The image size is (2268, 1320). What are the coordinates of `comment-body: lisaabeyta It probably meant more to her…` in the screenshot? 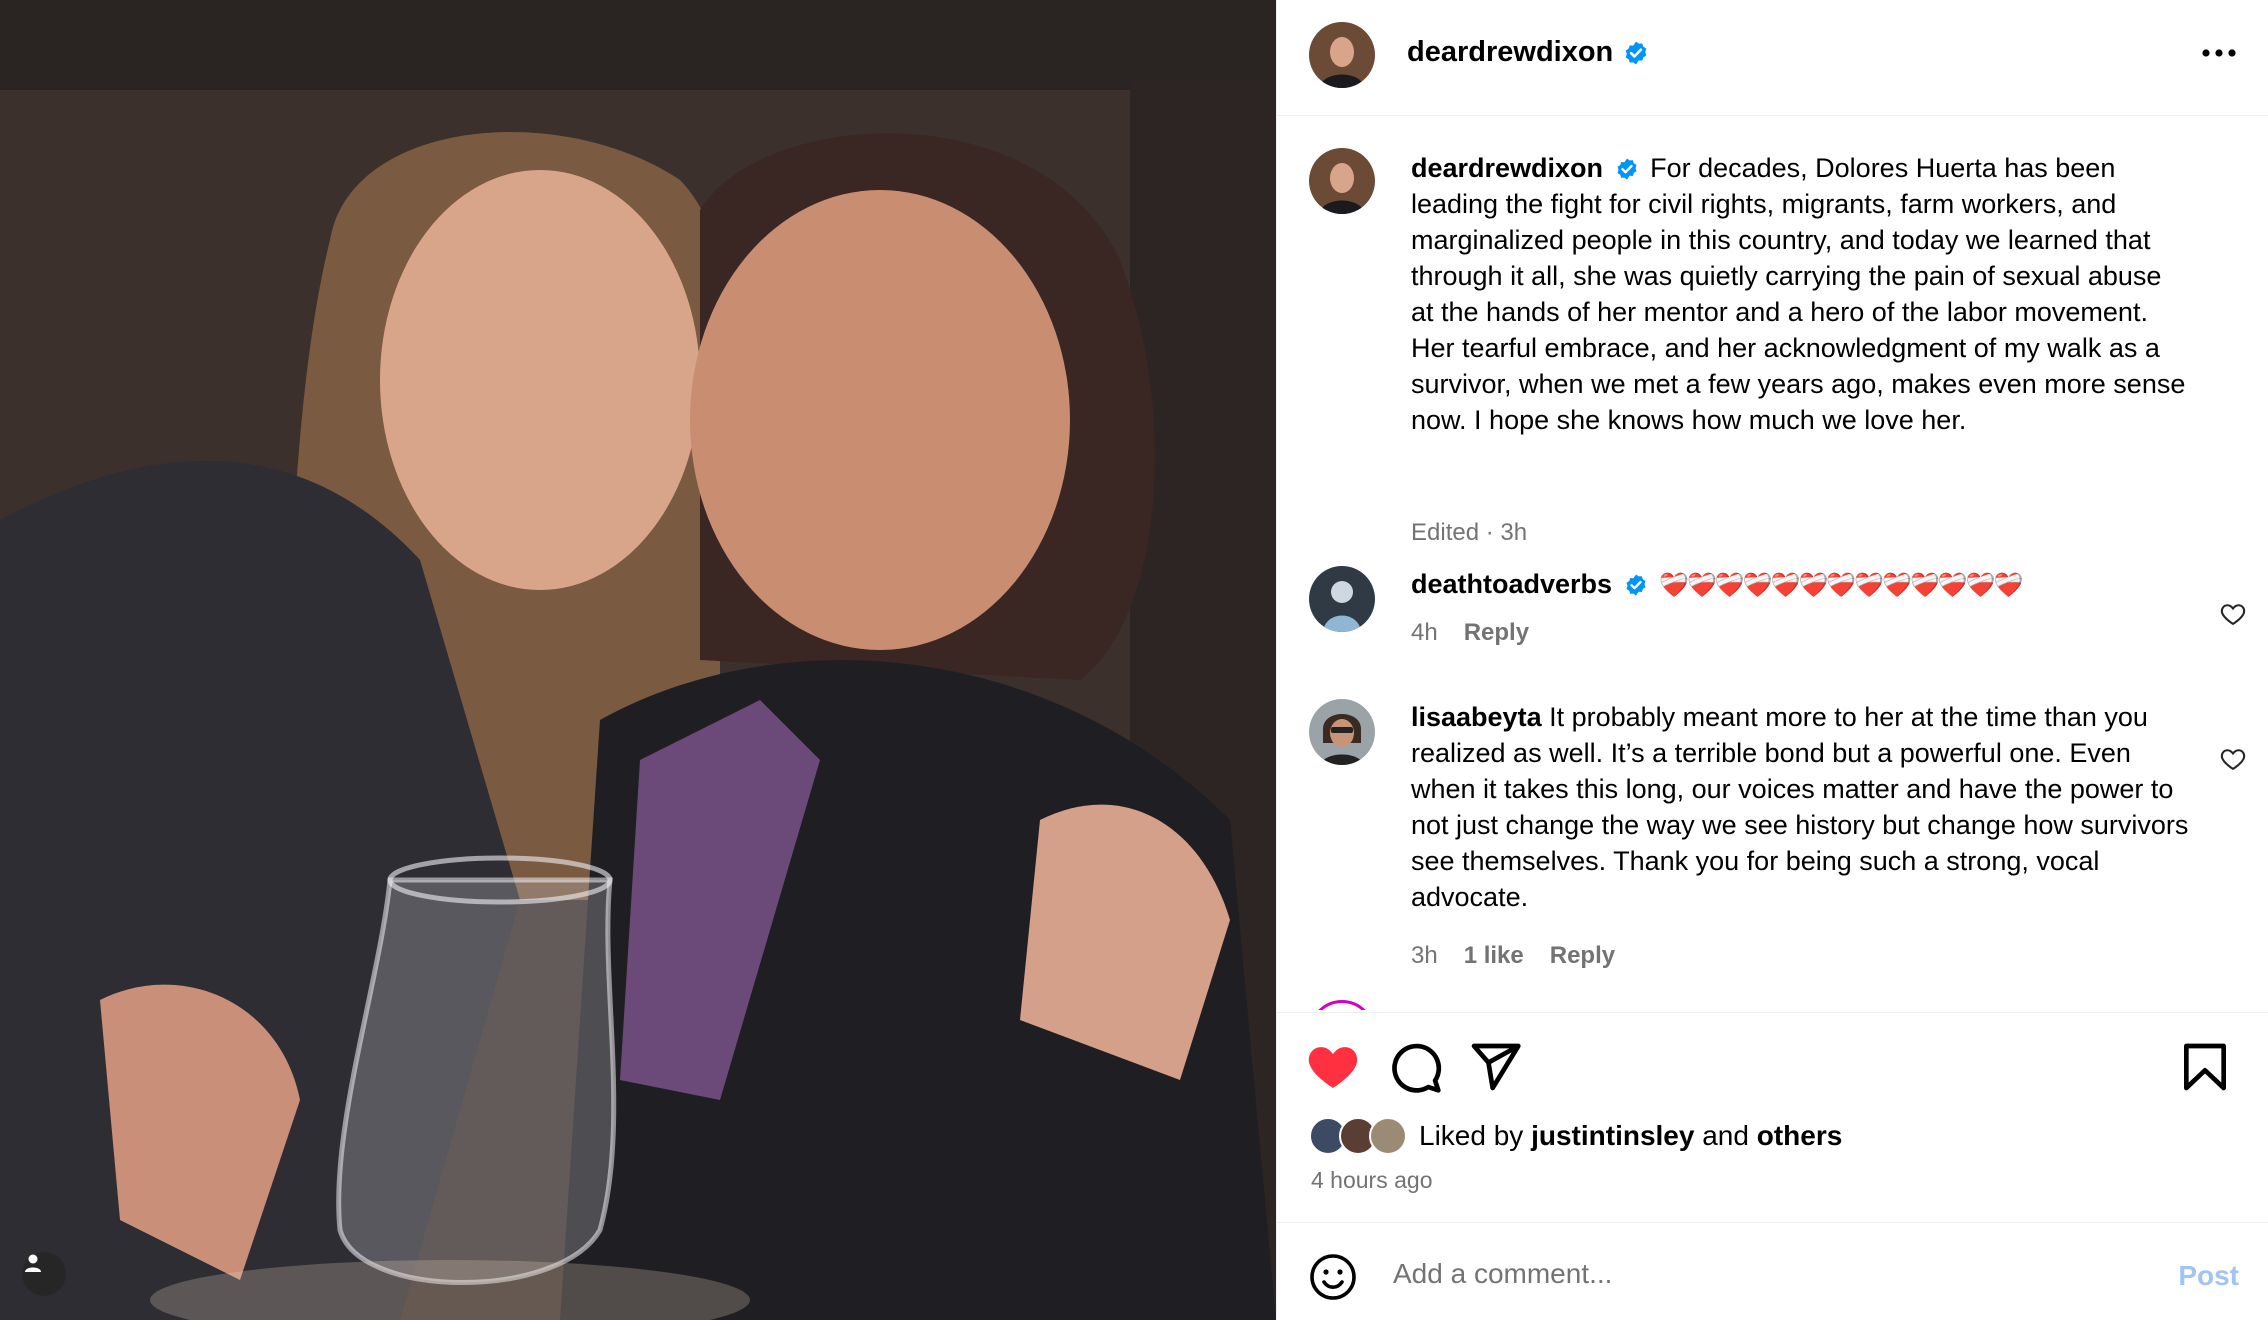 It's located at (1801, 807).